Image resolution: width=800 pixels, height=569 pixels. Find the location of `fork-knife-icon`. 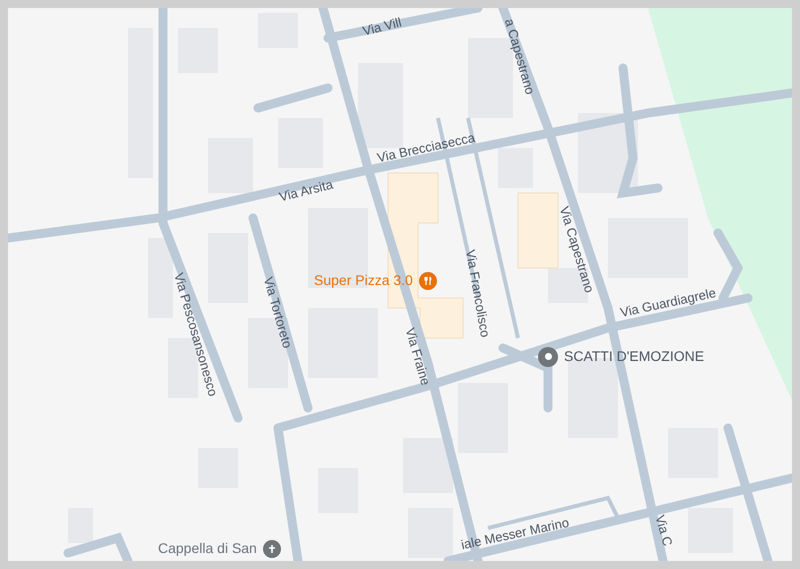

fork-knife-icon is located at coordinates (427, 281).